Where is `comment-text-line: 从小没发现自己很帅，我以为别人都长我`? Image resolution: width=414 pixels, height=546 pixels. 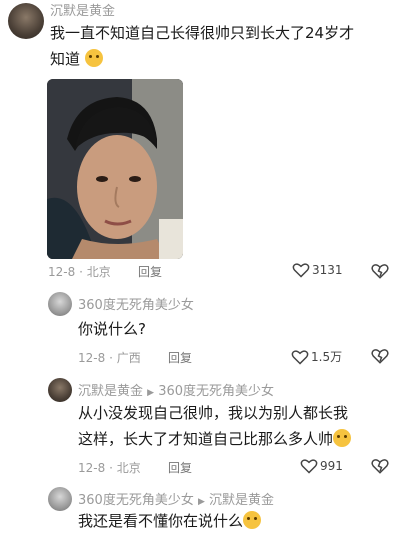
comment-text-line: 从小没发现自己很帅，我以为别人都长我 is located at coordinates (213, 413).